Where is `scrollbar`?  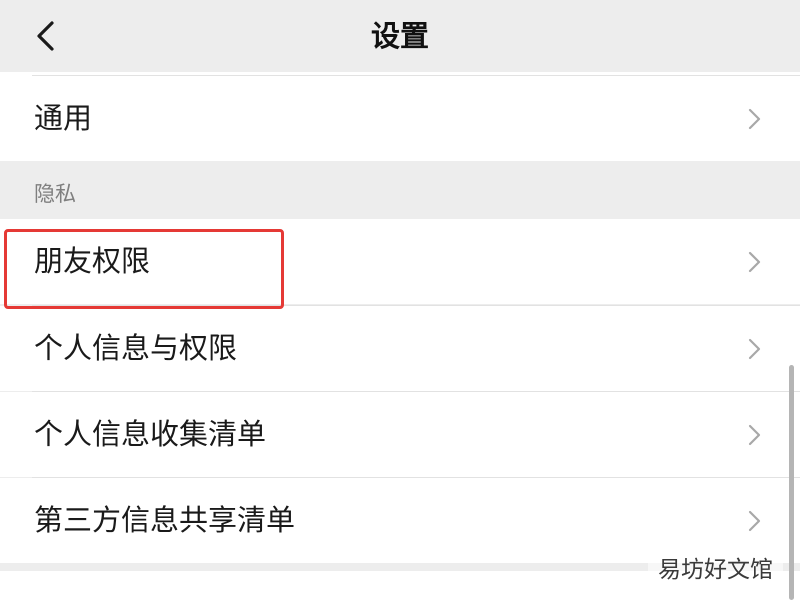 scrollbar is located at coordinates (791, 482).